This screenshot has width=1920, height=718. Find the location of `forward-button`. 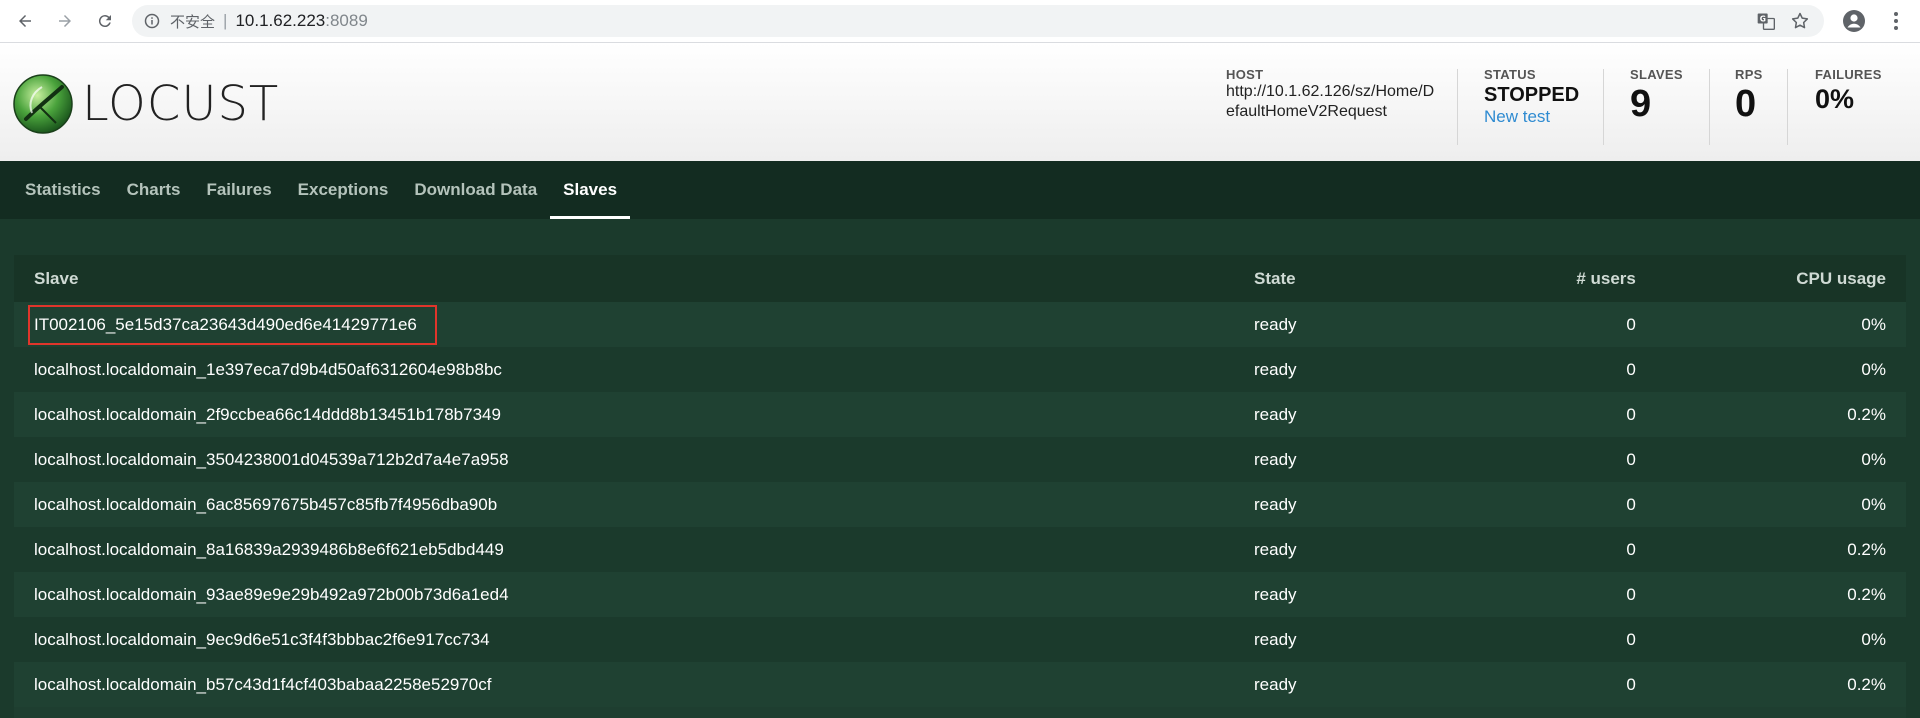

forward-button is located at coordinates (65, 21).